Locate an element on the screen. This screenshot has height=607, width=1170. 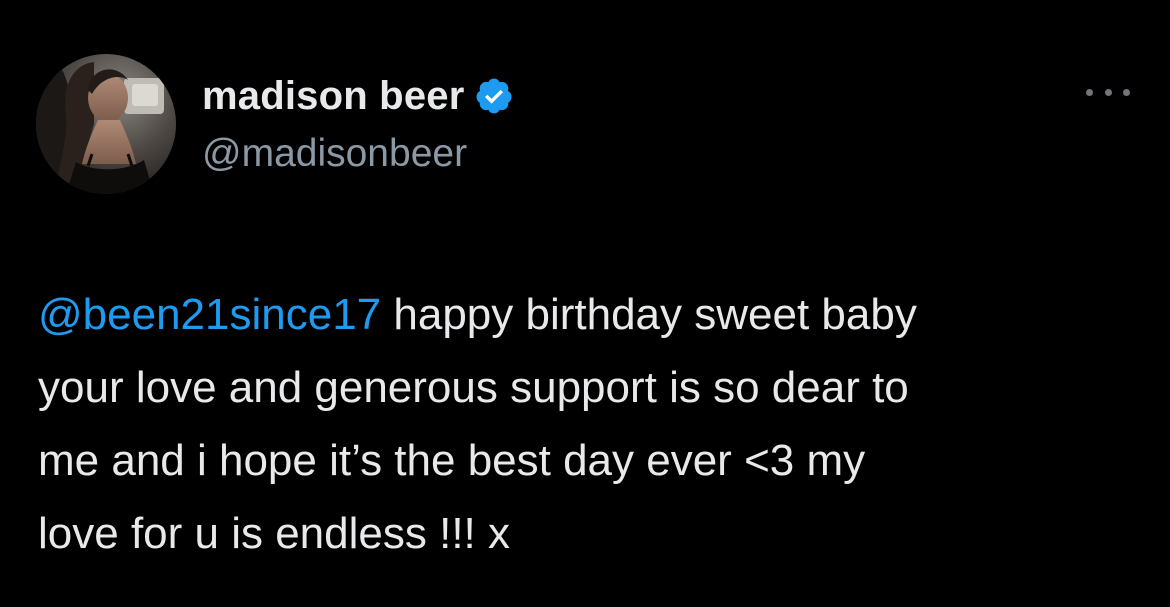
author-avatar is located at coordinates (106, 124).